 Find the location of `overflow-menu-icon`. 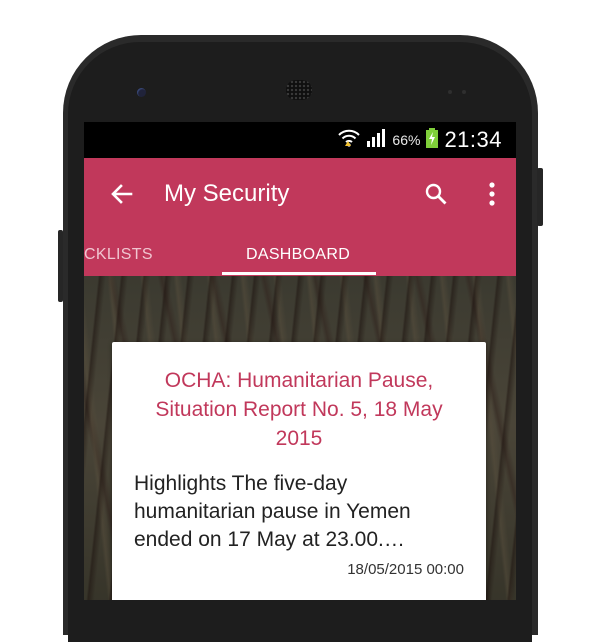

overflow-menu-icon is located at coordinates (492, 196).